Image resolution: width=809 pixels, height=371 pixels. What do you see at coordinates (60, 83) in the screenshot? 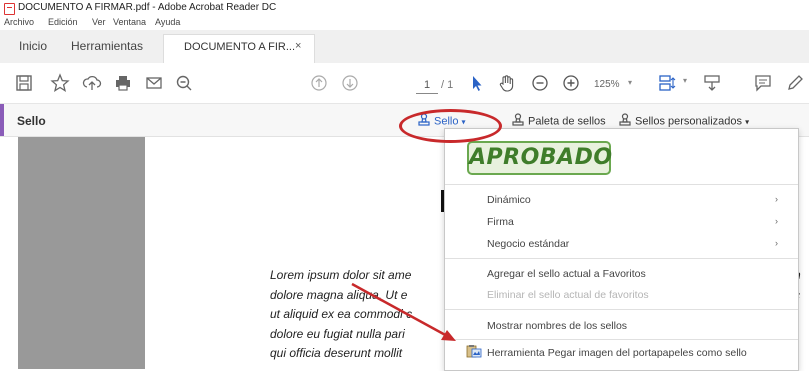
I see `star-icon` at bounding box center [60, 83].